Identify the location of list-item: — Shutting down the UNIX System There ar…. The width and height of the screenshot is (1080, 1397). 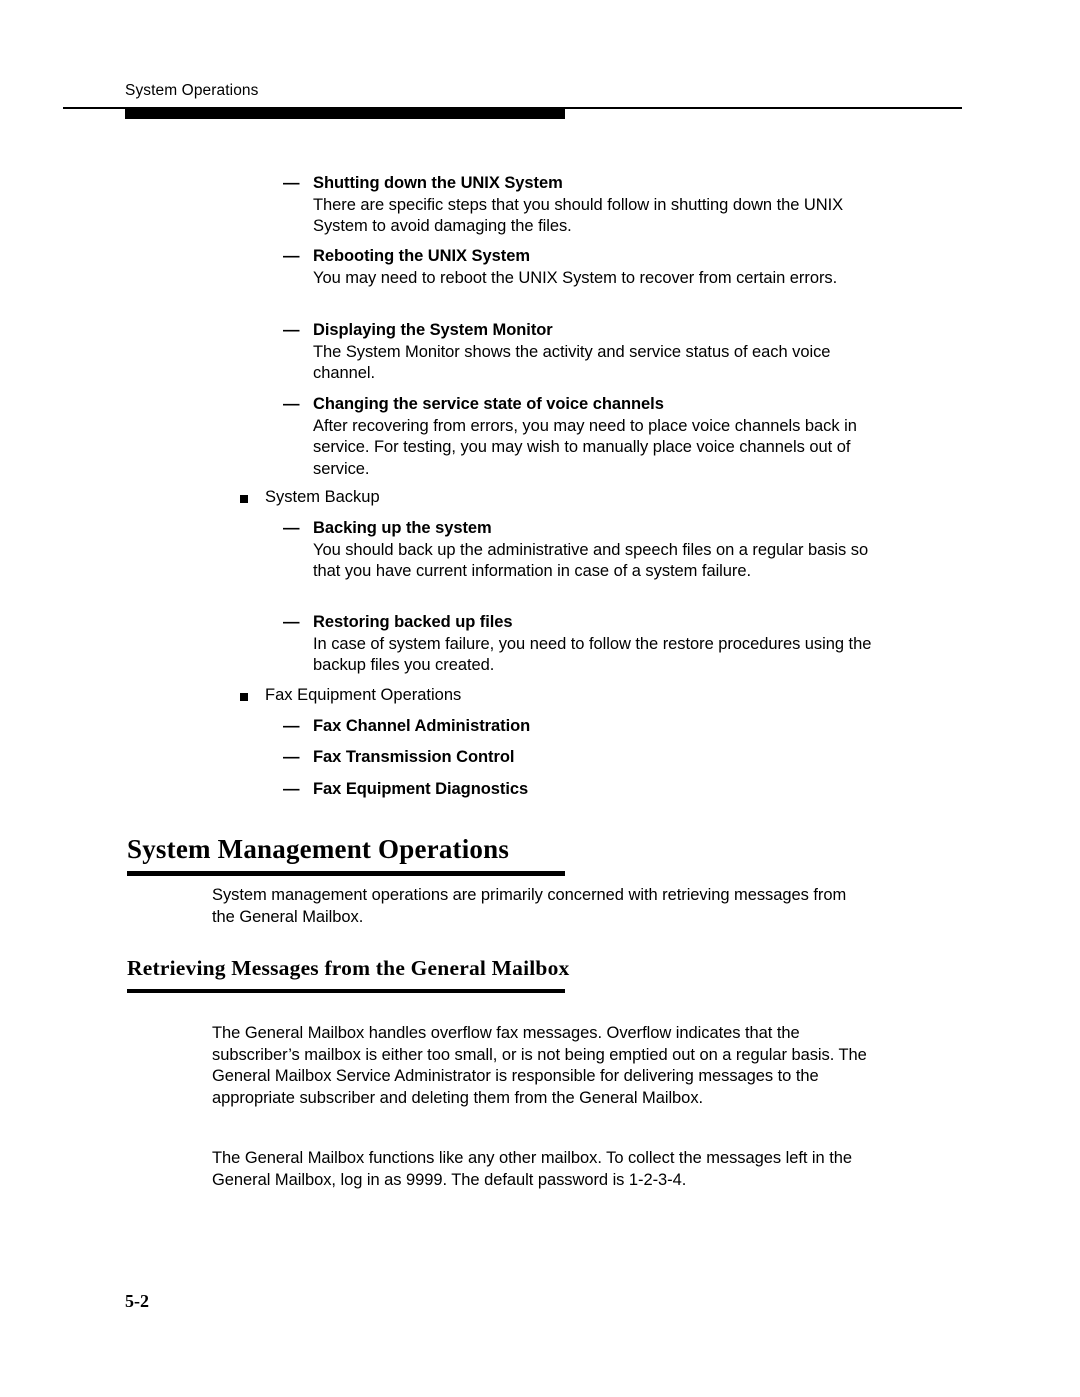
(583, 205).